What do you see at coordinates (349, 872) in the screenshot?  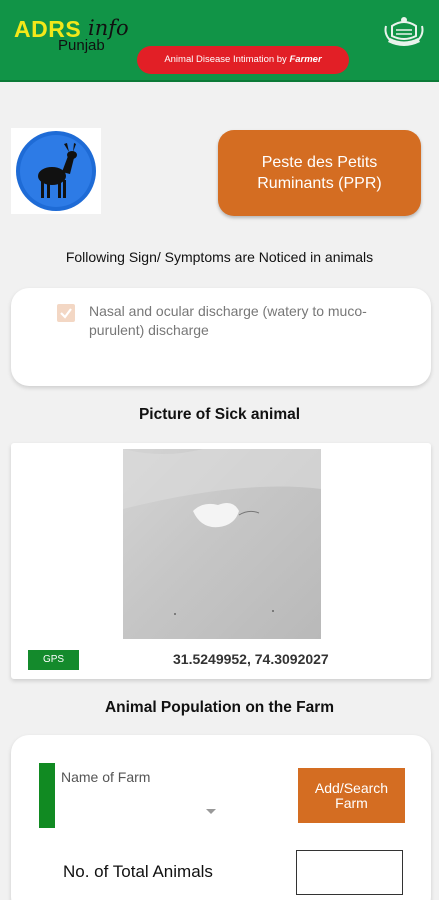 I see `total-animals-input` at bounding box center [349, 872].